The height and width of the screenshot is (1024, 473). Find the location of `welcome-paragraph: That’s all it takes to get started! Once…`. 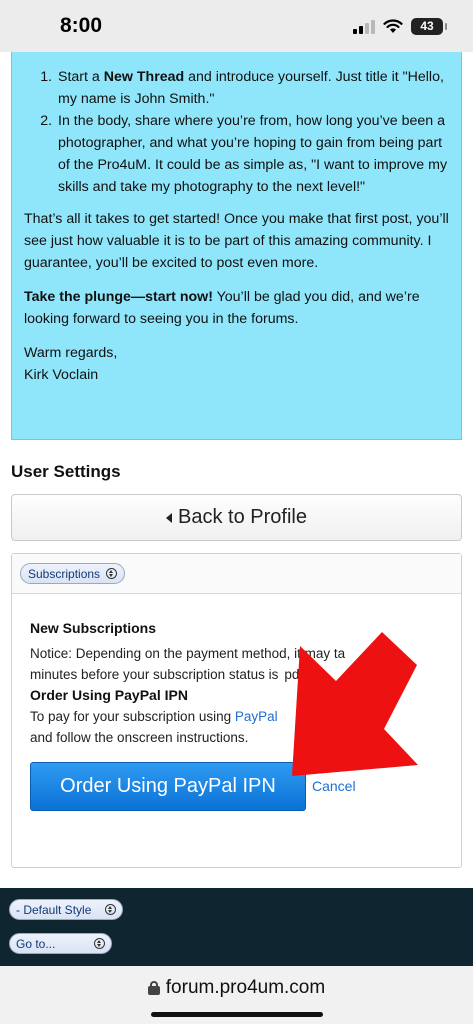

welcome-paragraph: That’s all it takes to get started! Once… is located at coordinates (236, 241).